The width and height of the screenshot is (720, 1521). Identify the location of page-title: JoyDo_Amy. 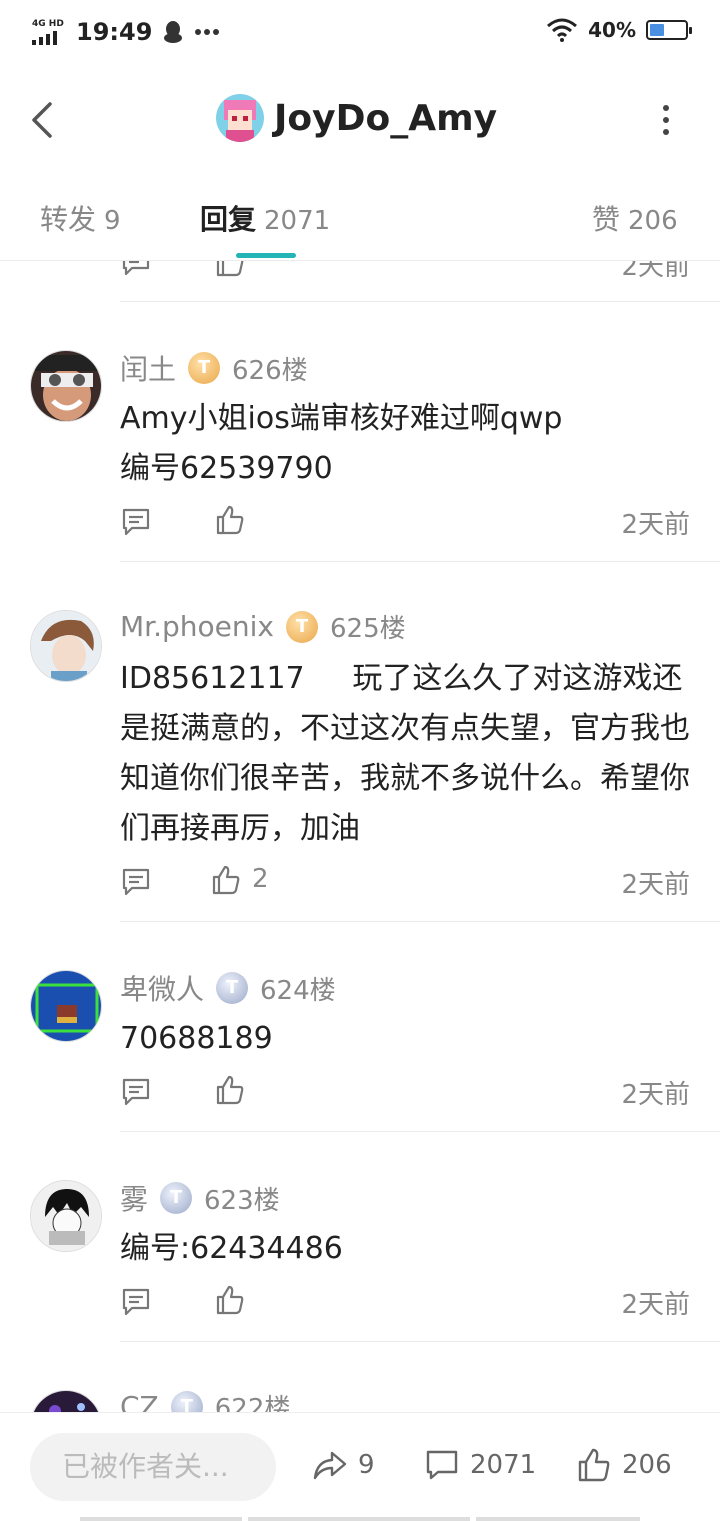
(386, 118).